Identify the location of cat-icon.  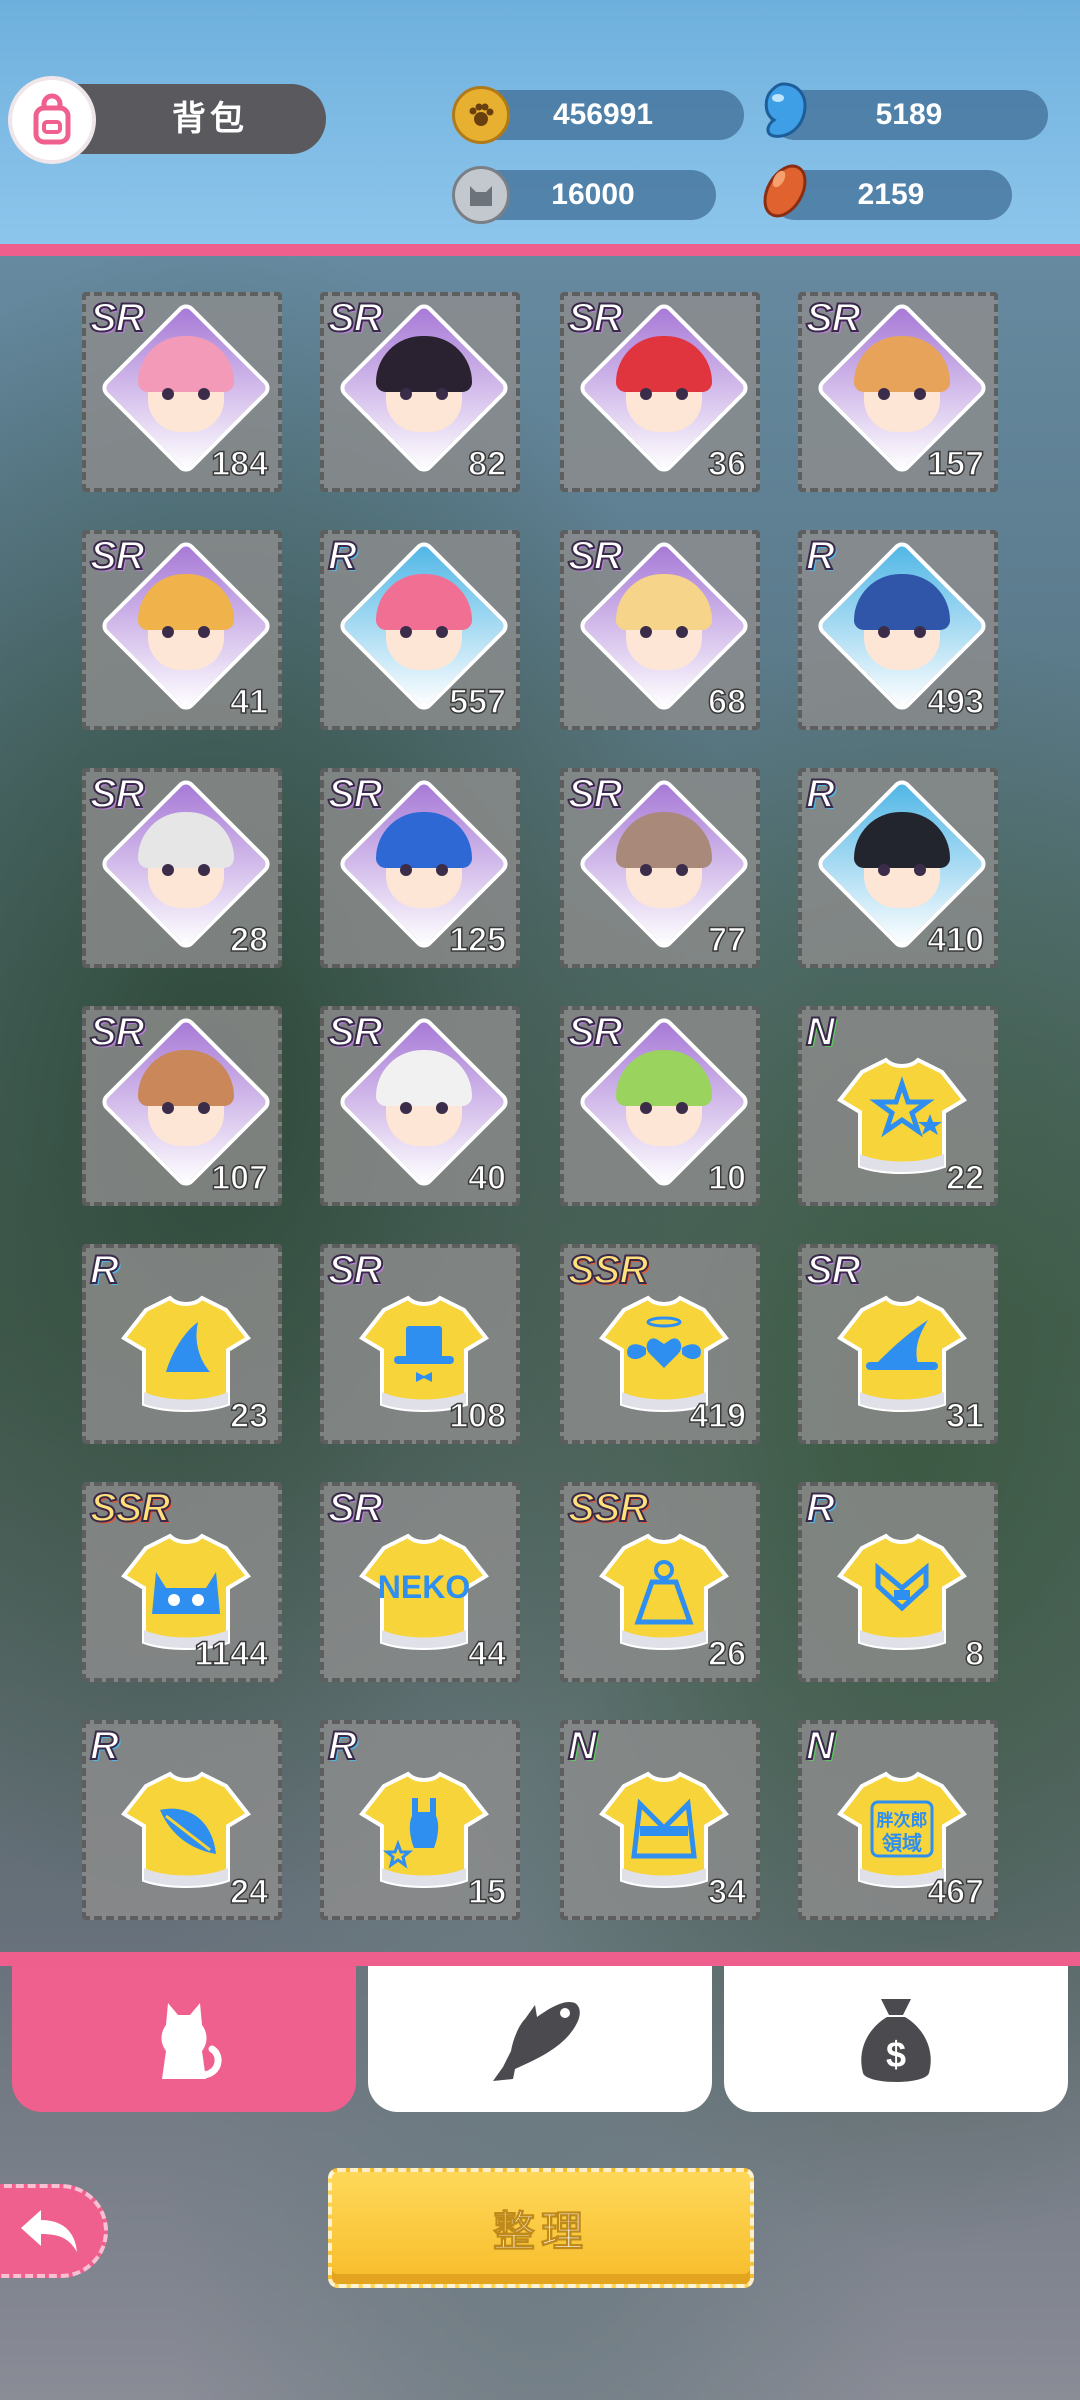
(191, 2041).